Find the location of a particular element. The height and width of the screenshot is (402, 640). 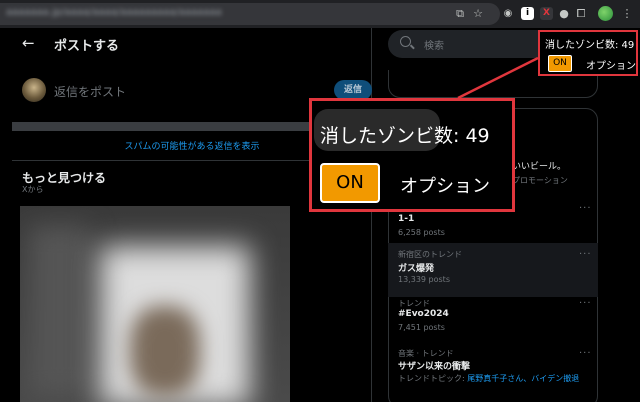

extension-info-icon: i is located at coordinates (527, 13).